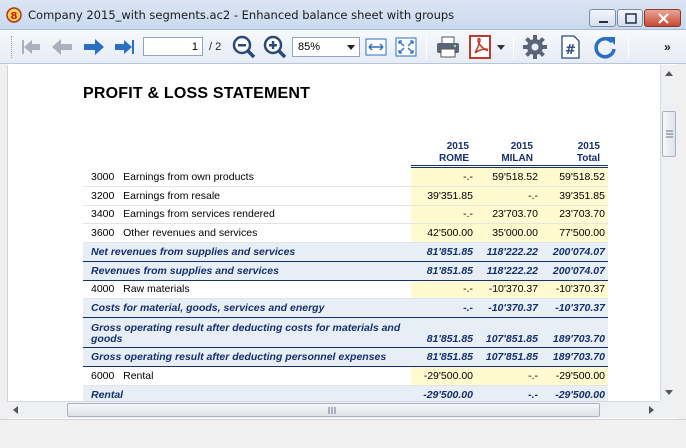  What do you see at coordinates (171, 195) in the screenshot?
I see `account-description: Earnings from resale` at bounding box center [171, 195].